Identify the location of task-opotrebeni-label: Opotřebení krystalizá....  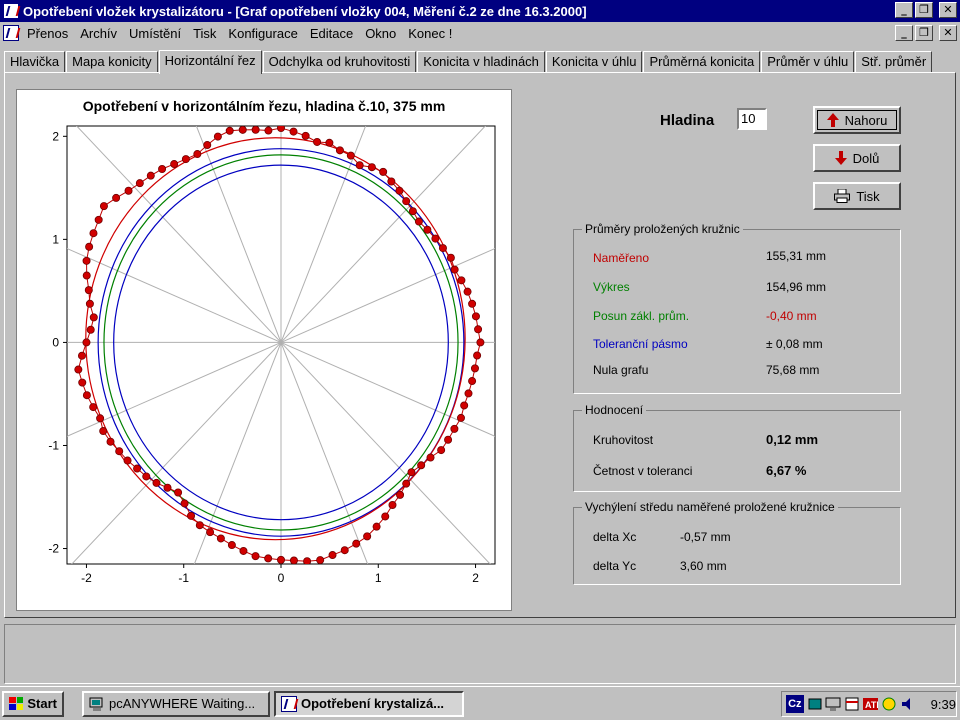
(373, 703).